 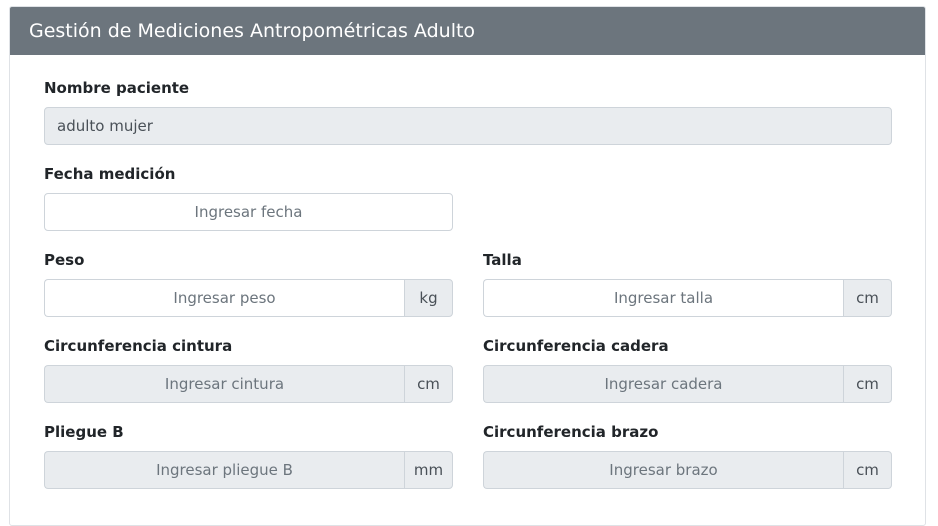 I want to click on brazo-label: Circunferencia brazo, so click(x=571, y=432).